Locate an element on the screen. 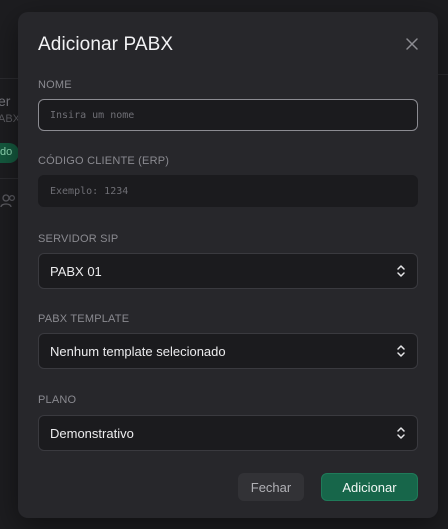  plano-value: Demonstrativo is located at coordinates (92, 433).